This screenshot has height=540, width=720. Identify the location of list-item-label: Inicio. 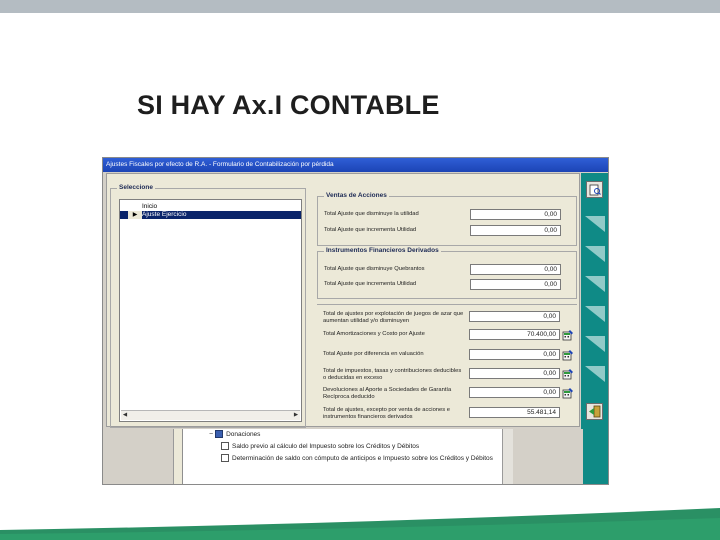
(150, 206).